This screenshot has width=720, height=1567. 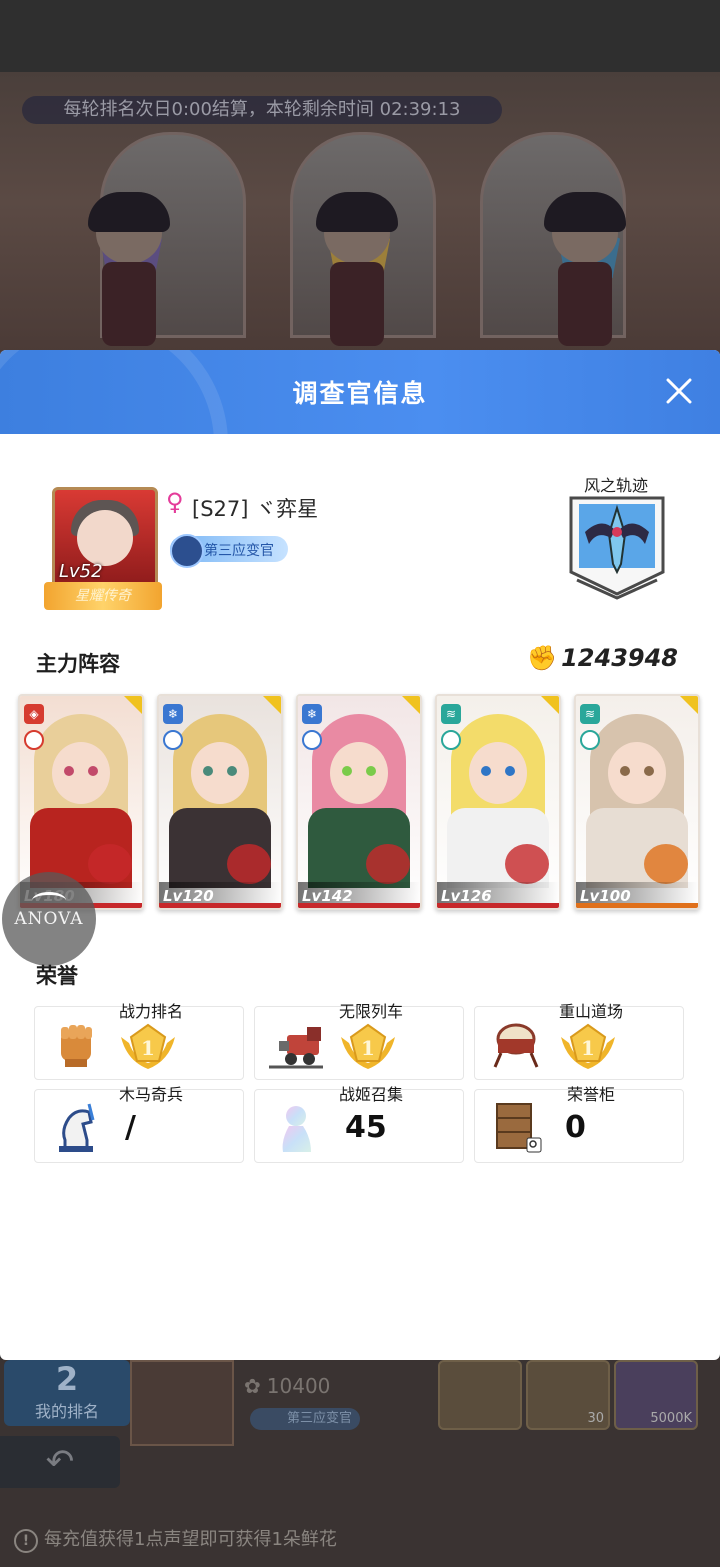 What do you see at coordinates (357, 272) in the screenshot?
I see `rank-1-character` at bounding box center [357, 272].